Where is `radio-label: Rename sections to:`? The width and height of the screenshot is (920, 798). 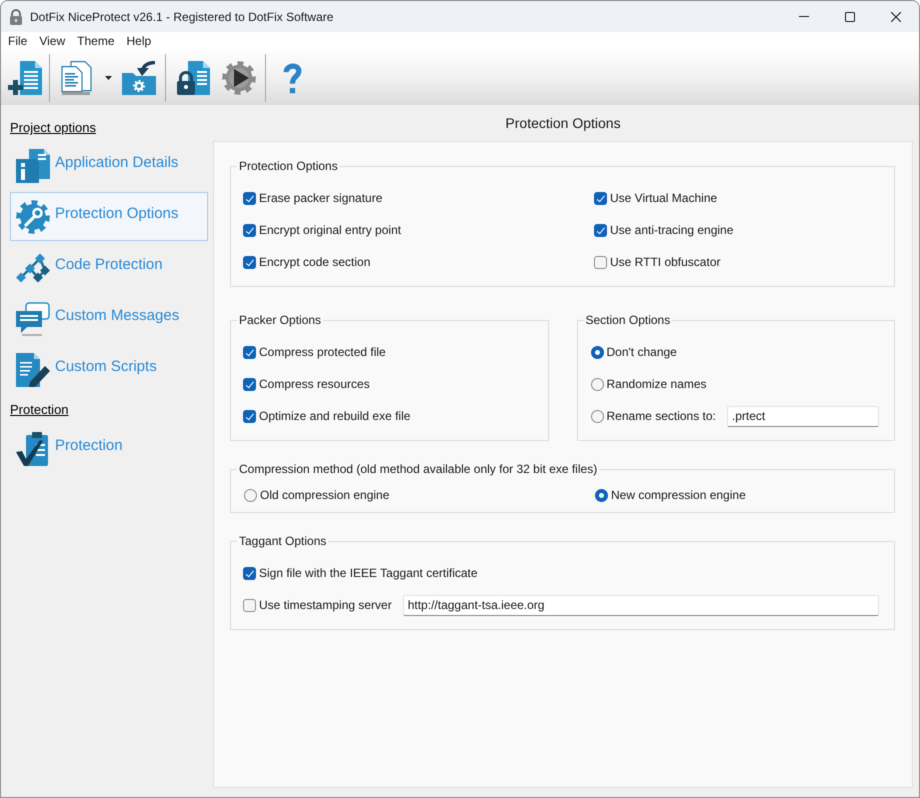 radio-label: Rename sections to: is located at coordinates (661, 416).